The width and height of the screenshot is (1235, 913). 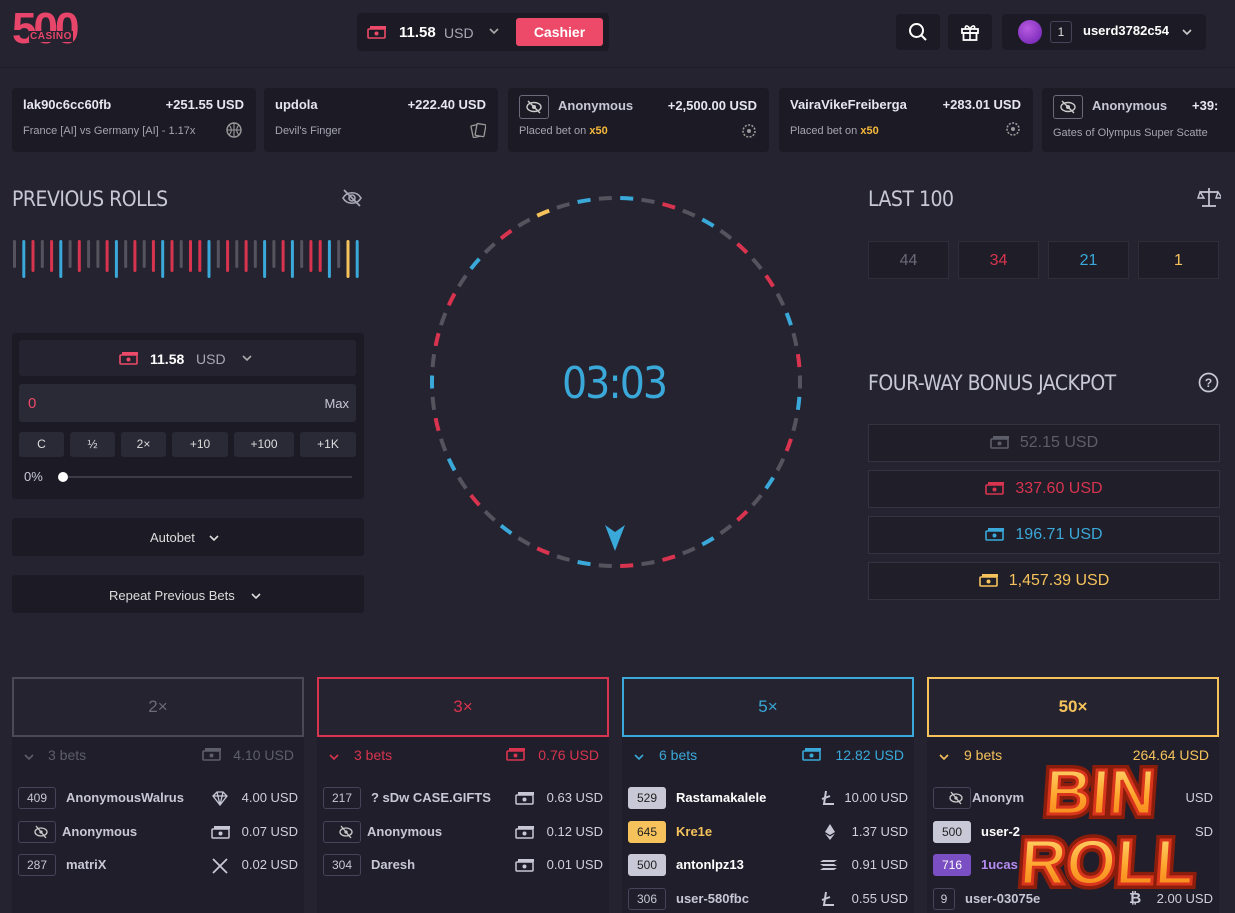 What do you see at coordinates (352, 198) in the screenshot?
I see `hide-eye-icon` at bounding box center [352, 198].